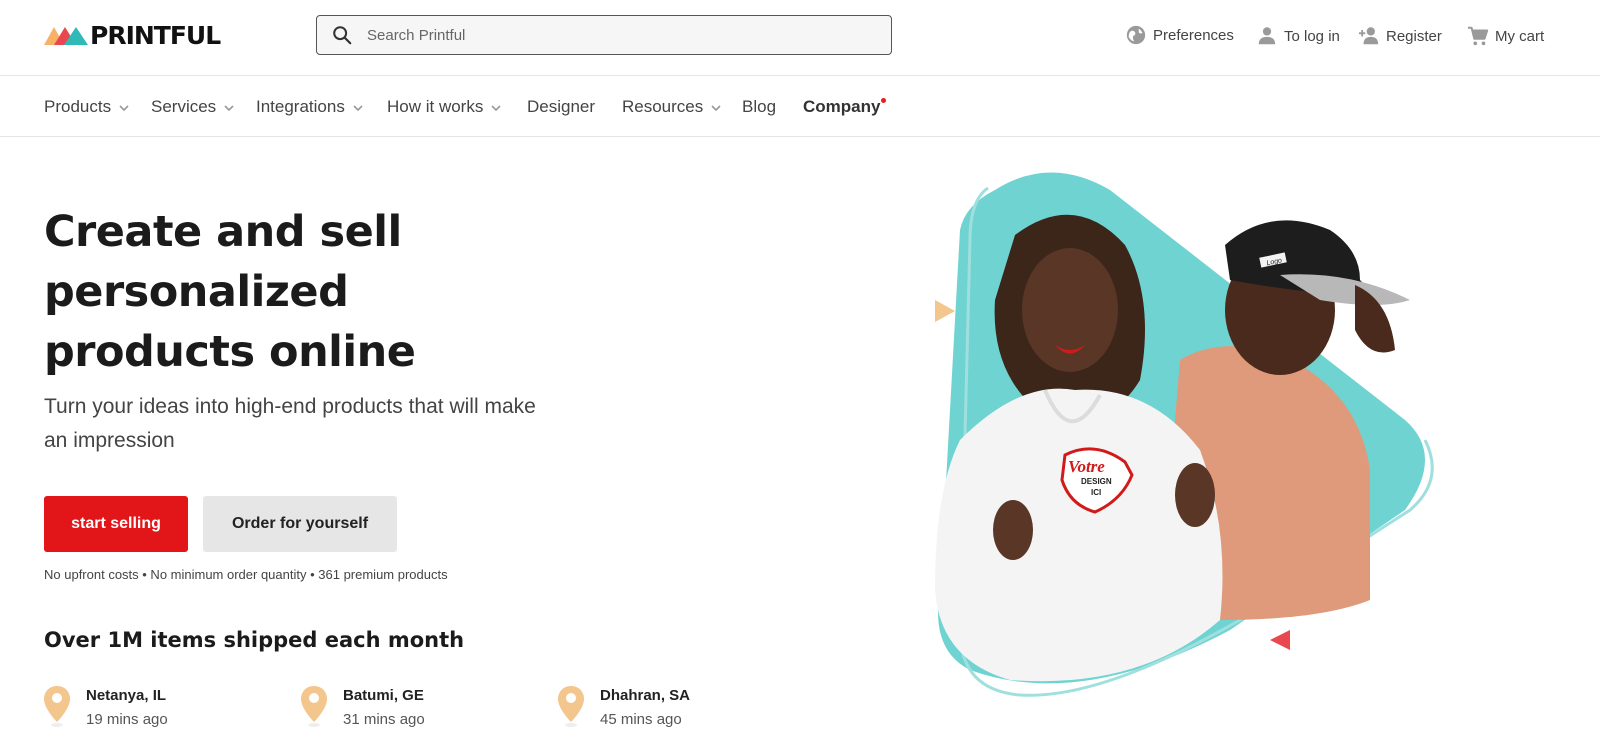 Image resolution: width=1600 pixels, height=754 pixels. Describe the element at coordinates (362, 706) in the screenshot. I see `shipment-item: Batumi, GE 31 mins ago` at that location.